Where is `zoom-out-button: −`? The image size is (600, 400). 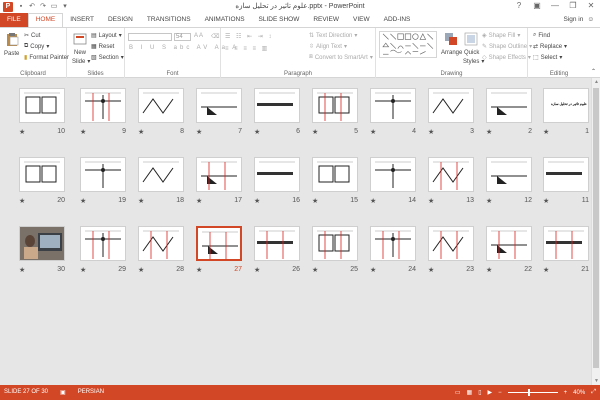 zoom-out-button: − is located at coordinates (500, 393).